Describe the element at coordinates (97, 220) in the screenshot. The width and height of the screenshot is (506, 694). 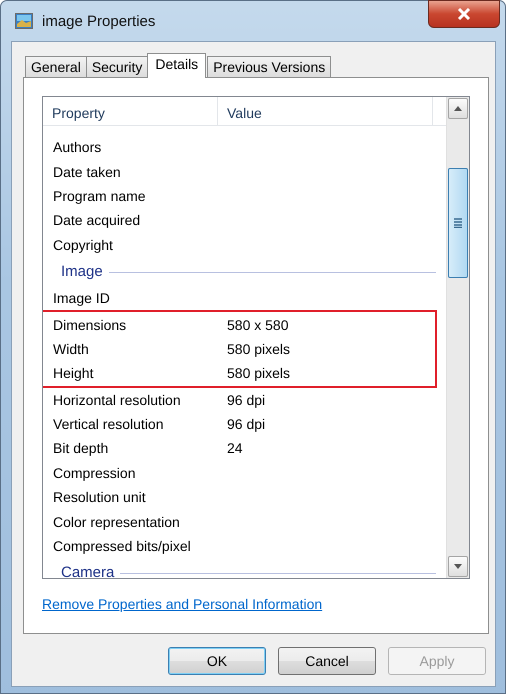
I see `property-name: Date acquired` at that location.